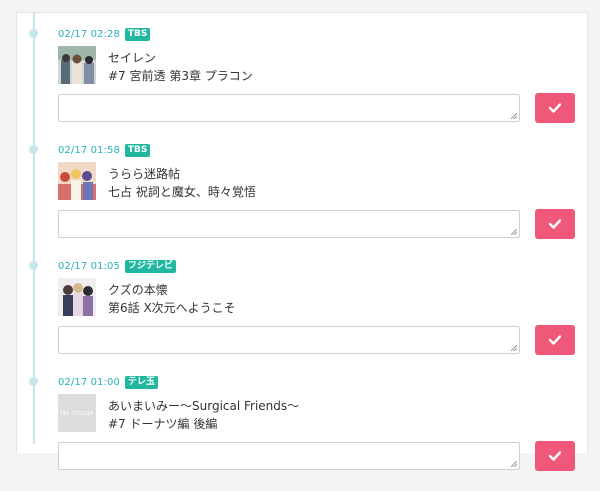 This screenshot has height=491, width=600. What do you see at coordinates (132, 57) in the screenshot?
I see `anime-title: セイレン` at bounding box center [132, 57].